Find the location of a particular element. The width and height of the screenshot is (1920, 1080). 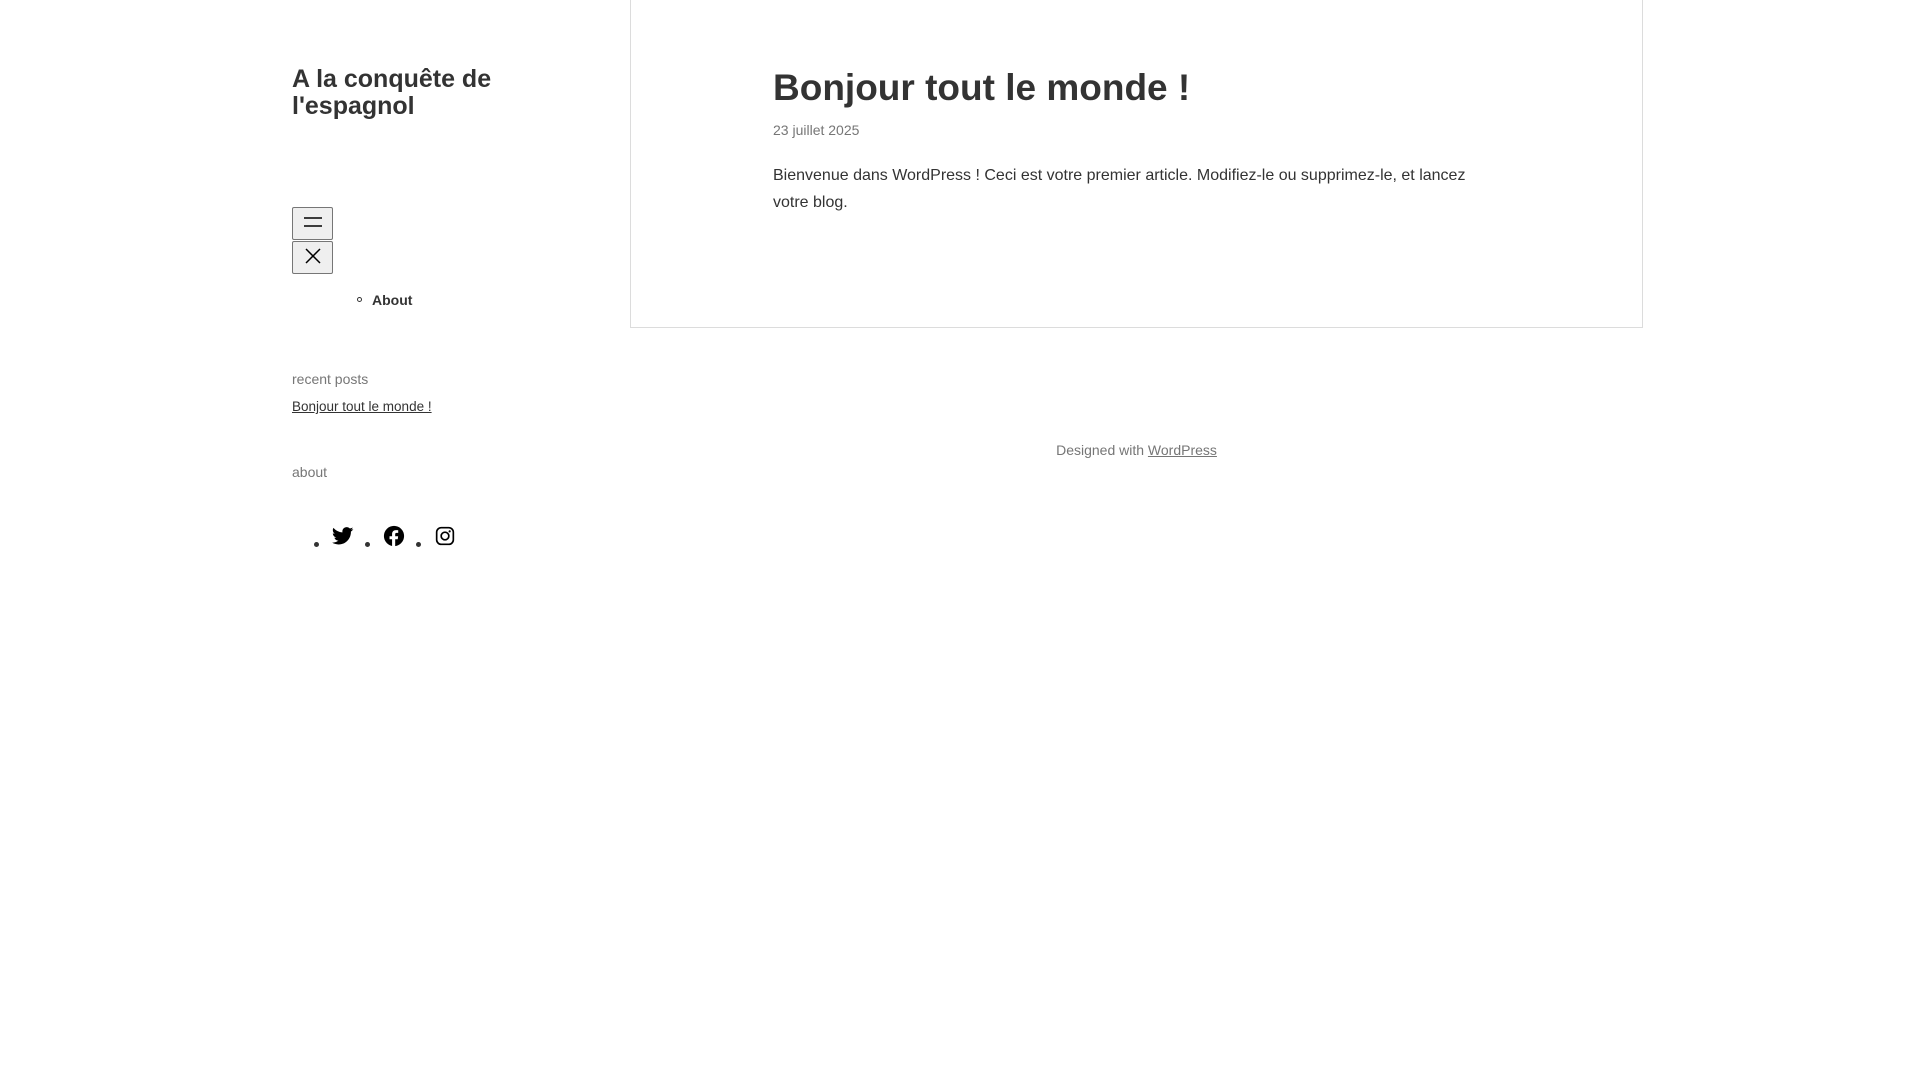

social-item-twitter is located at coordinates (339, 538).